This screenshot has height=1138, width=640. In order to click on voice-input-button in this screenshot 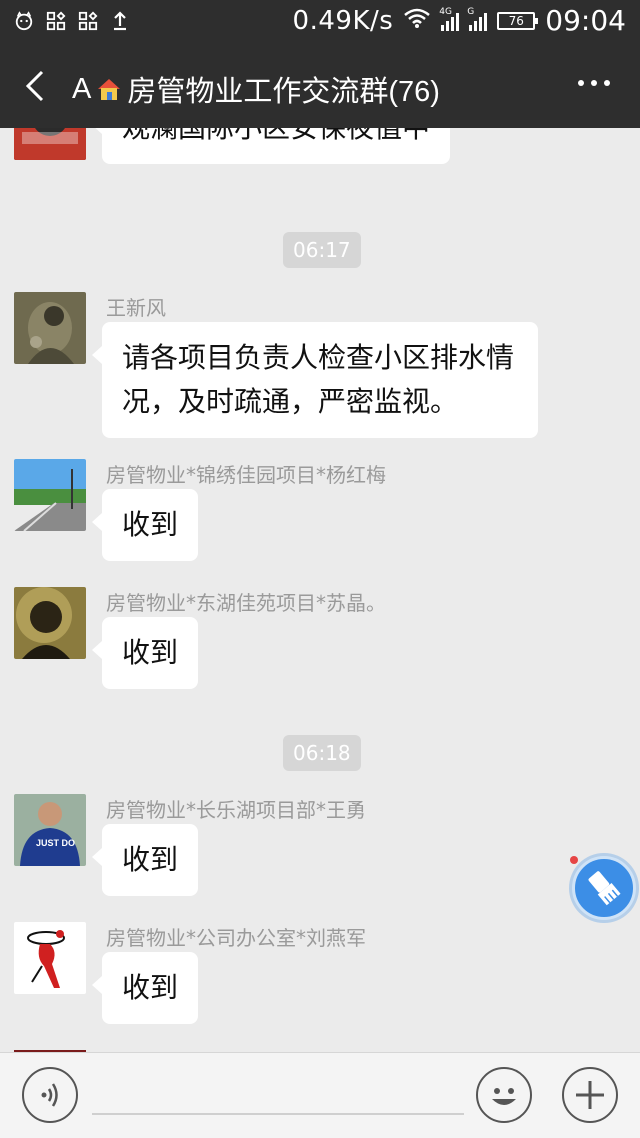, I will do `click(50, 1095)`.